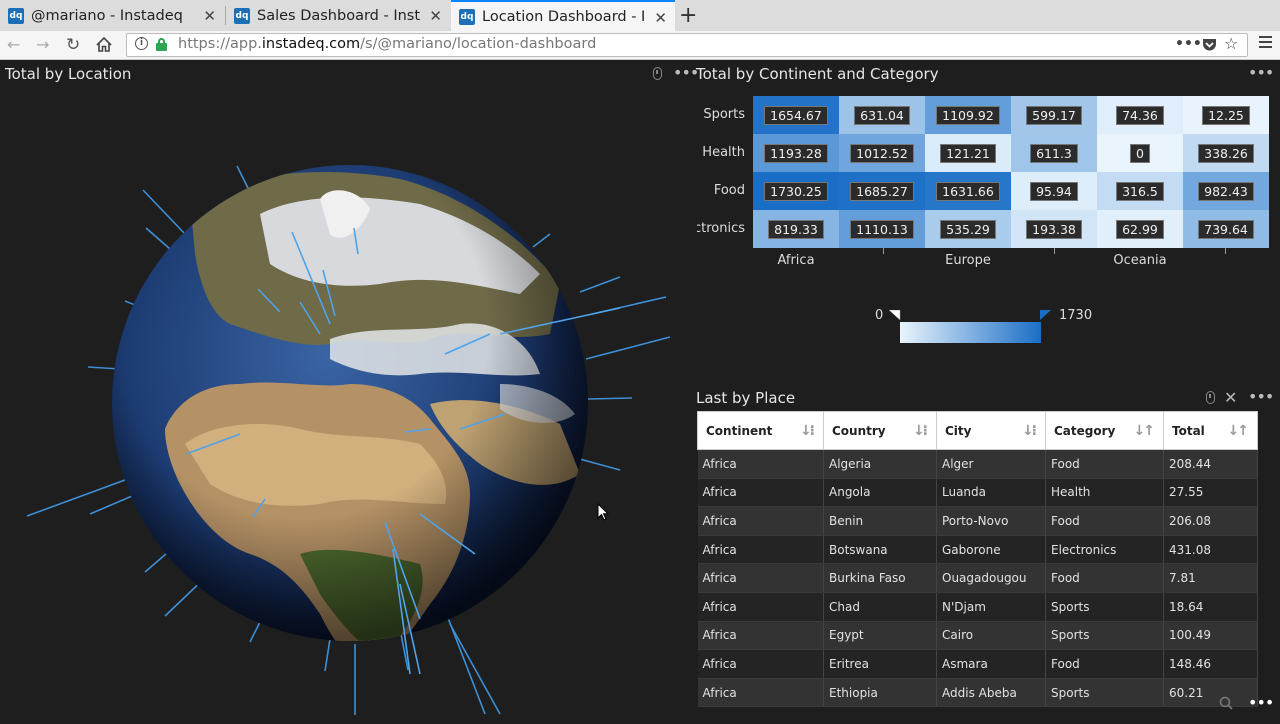 The width and height of the screenshot is (1280, 724). I want to click on heatmap-cell: 599.17, so click(1054, 115).